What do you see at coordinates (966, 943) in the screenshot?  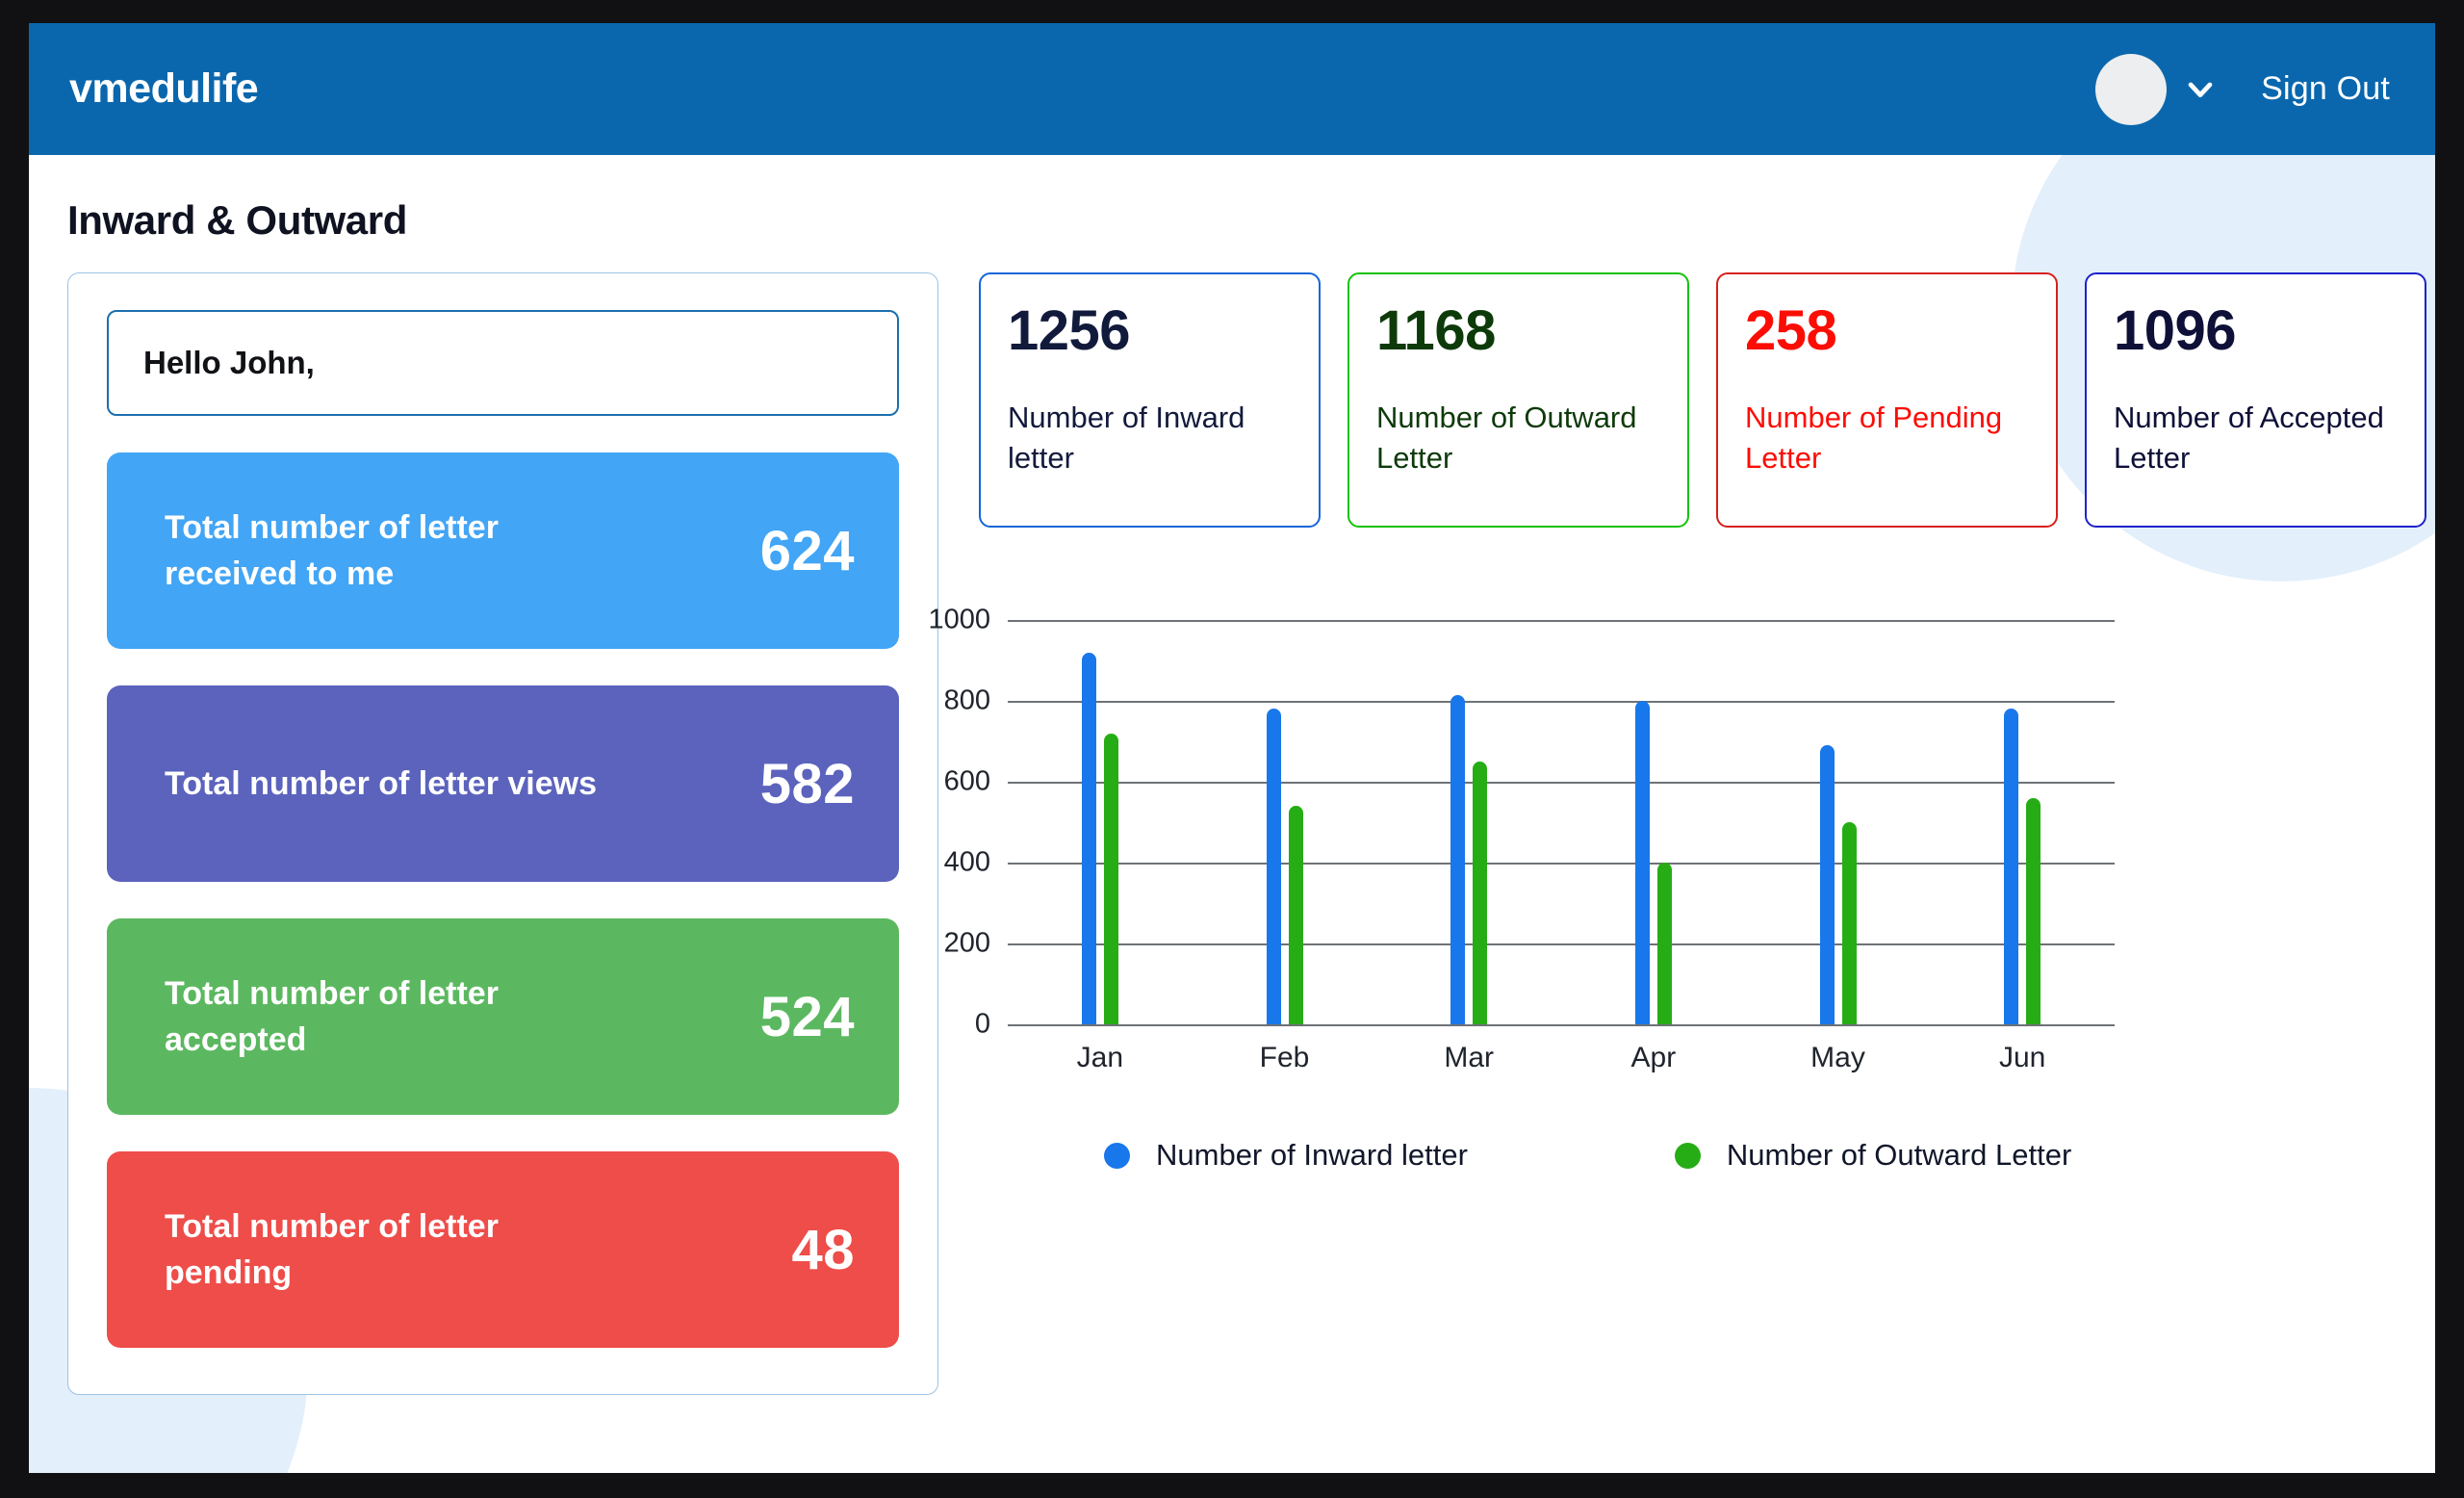 I see `y-axis-tick-label: 200` at bounding box center [966, 943].